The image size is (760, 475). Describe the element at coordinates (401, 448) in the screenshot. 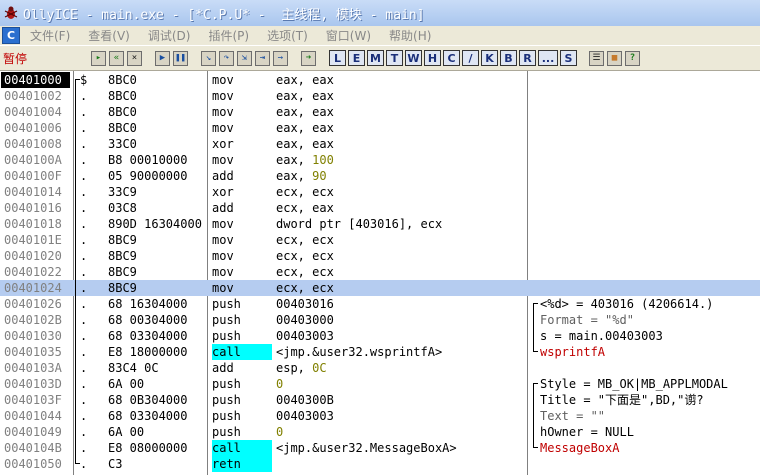

I see `operands: <jmp.&user32.MessageBoxA>` at that location.